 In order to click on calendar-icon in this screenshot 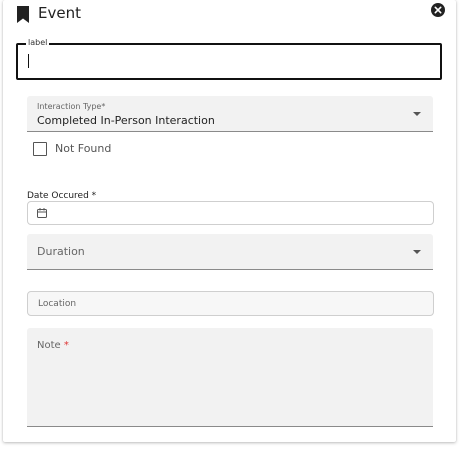, I will do `click(42, 213)`.